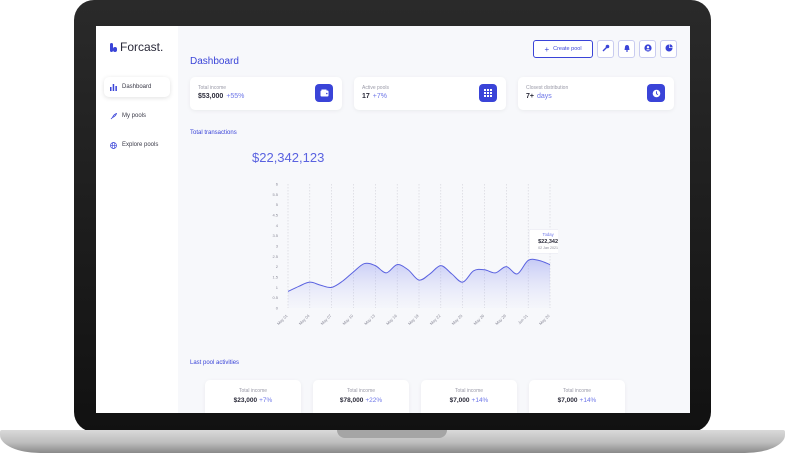  I want to click on card-value-row: $78,000 +22%, so click(361, 400).